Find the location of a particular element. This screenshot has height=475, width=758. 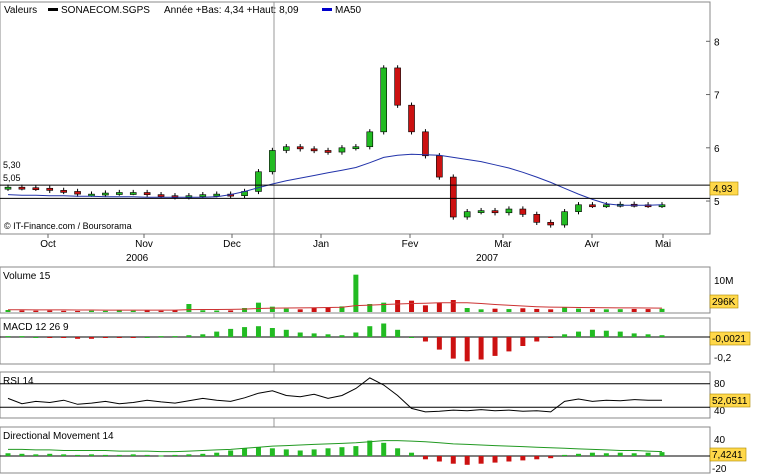

rsi-title: RSI 14 is located at coordinates (18, 381).